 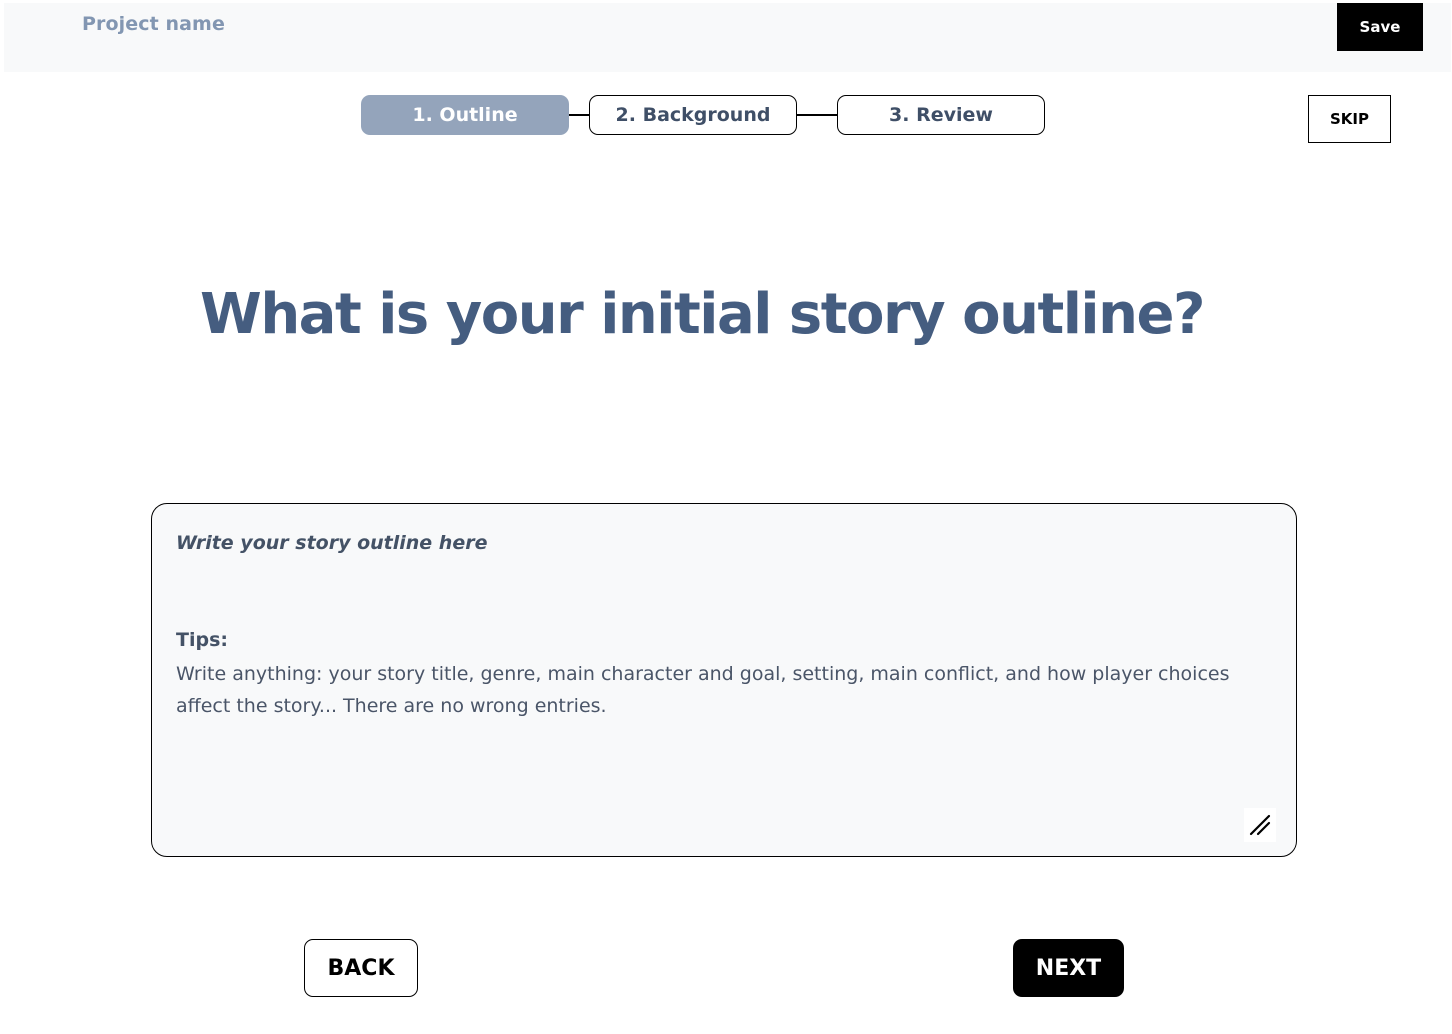 What do you see at coordinates (1068, 968) in the screenshot?
I see `next-button: NEXT` at bounding box center [1068, 968].